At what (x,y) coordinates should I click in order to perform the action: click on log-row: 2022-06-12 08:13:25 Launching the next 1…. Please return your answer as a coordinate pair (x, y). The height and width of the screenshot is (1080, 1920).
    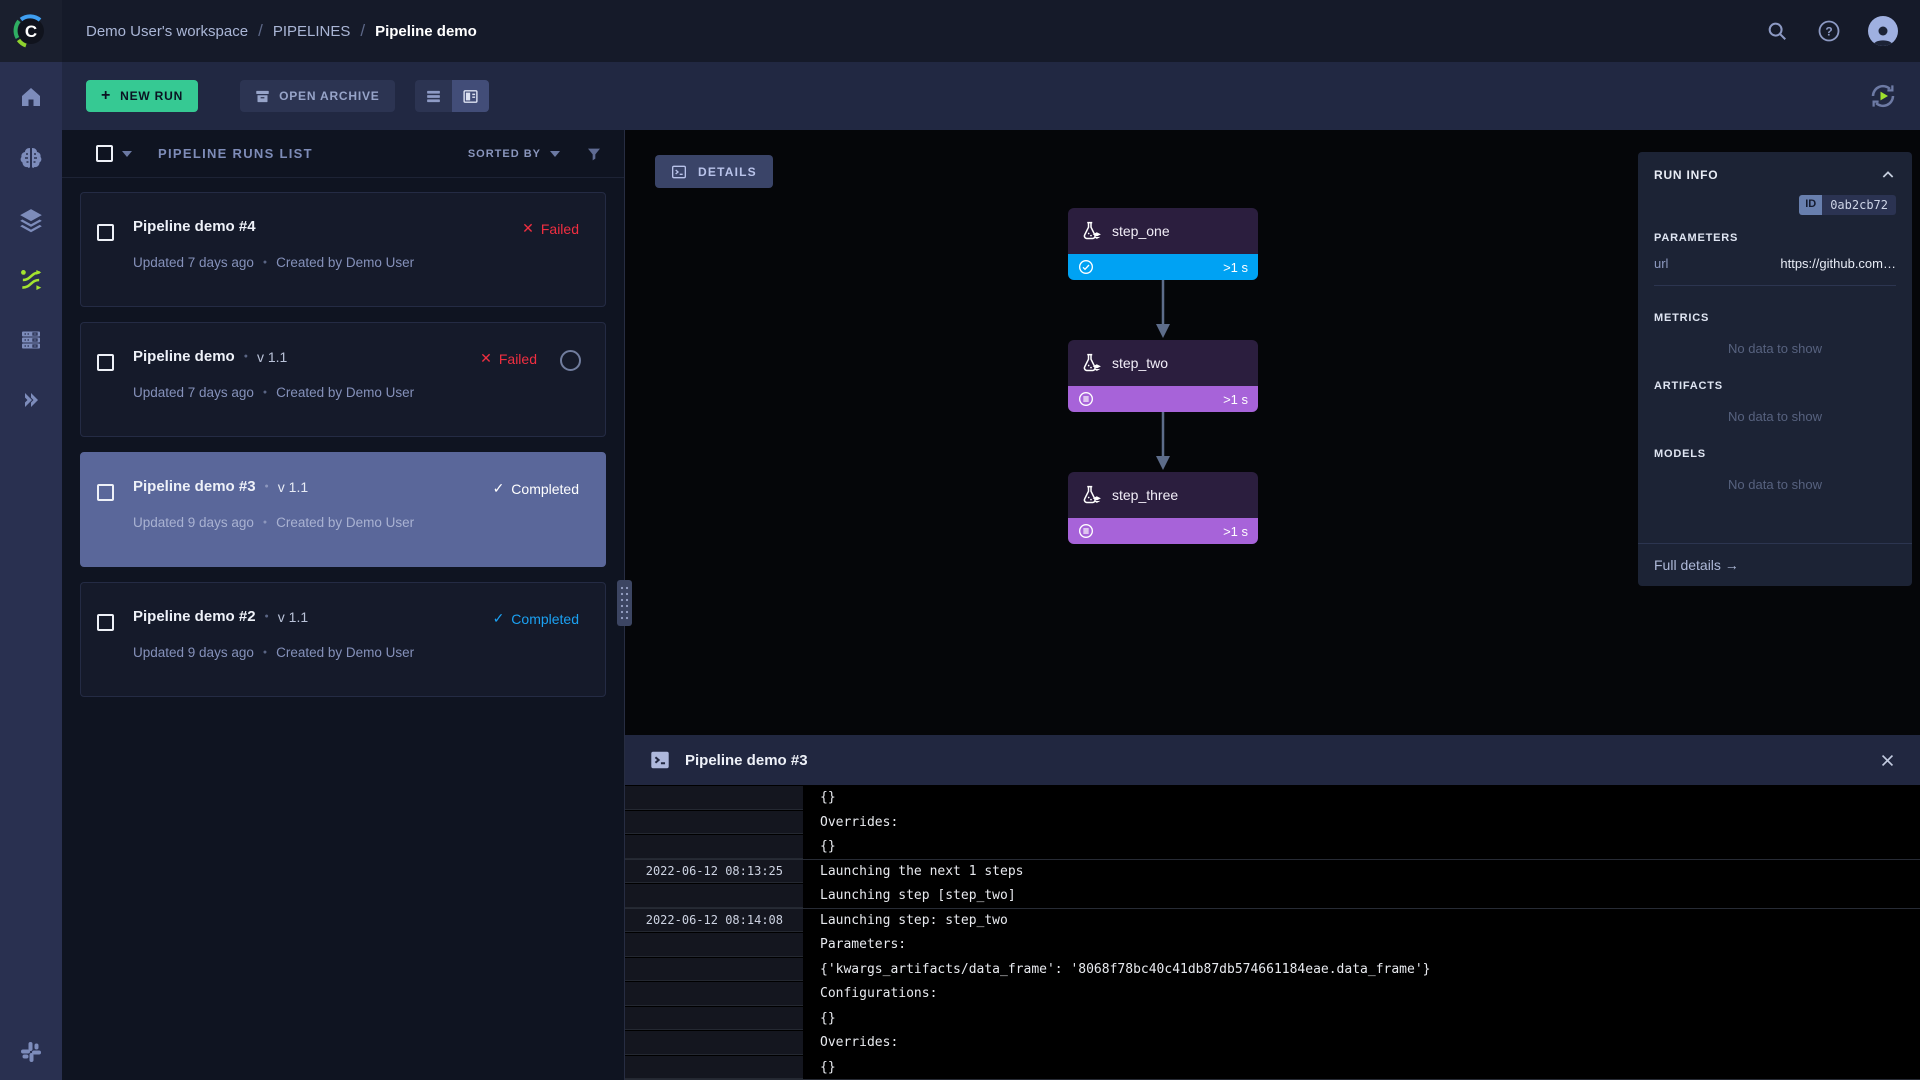
    Looking at the image, I should click on (1272, 870).